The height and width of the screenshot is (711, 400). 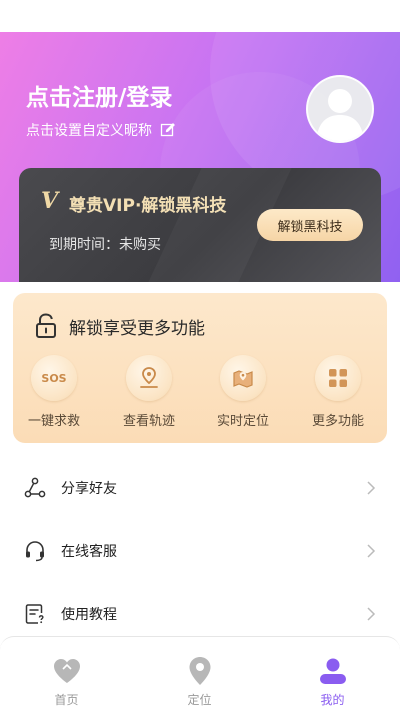 I want to click on feature-track: 查看轨迹, so click(x=149, y=392).